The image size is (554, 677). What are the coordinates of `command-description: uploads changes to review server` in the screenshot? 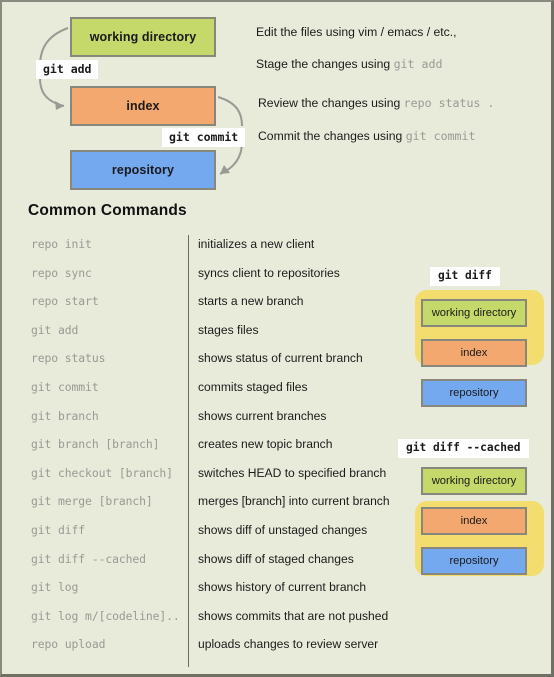 It's located at (288, 644).